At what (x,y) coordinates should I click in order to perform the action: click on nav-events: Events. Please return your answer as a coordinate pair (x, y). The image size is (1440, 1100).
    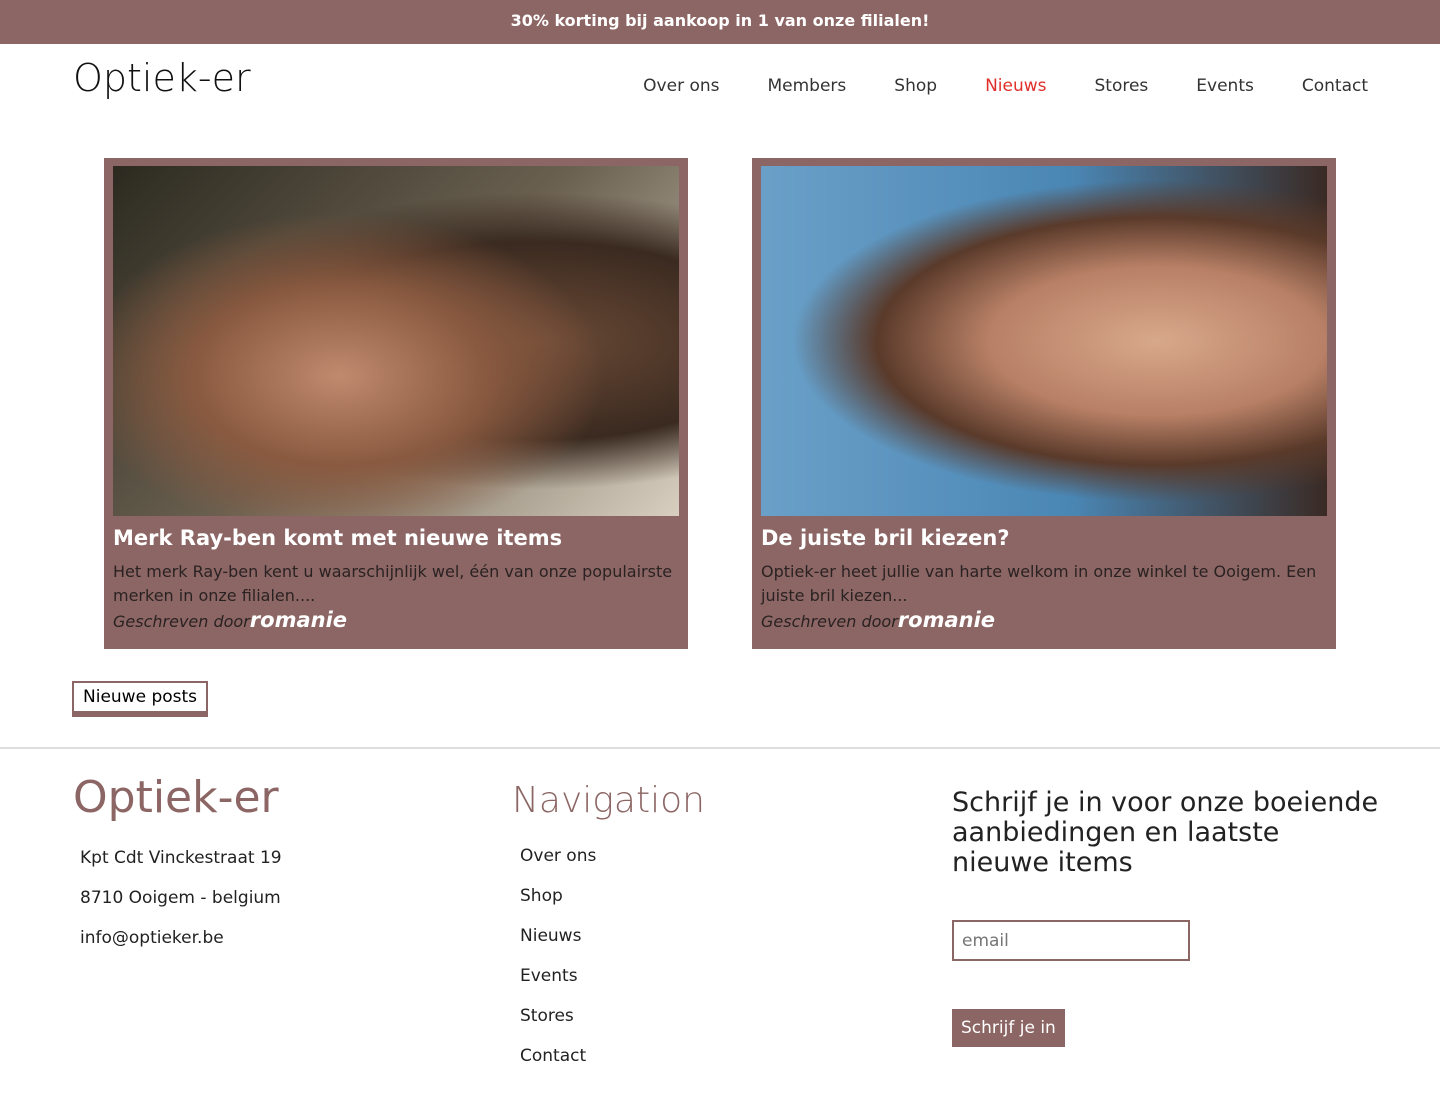
    Looking at the image, I should click on (1225, 86).